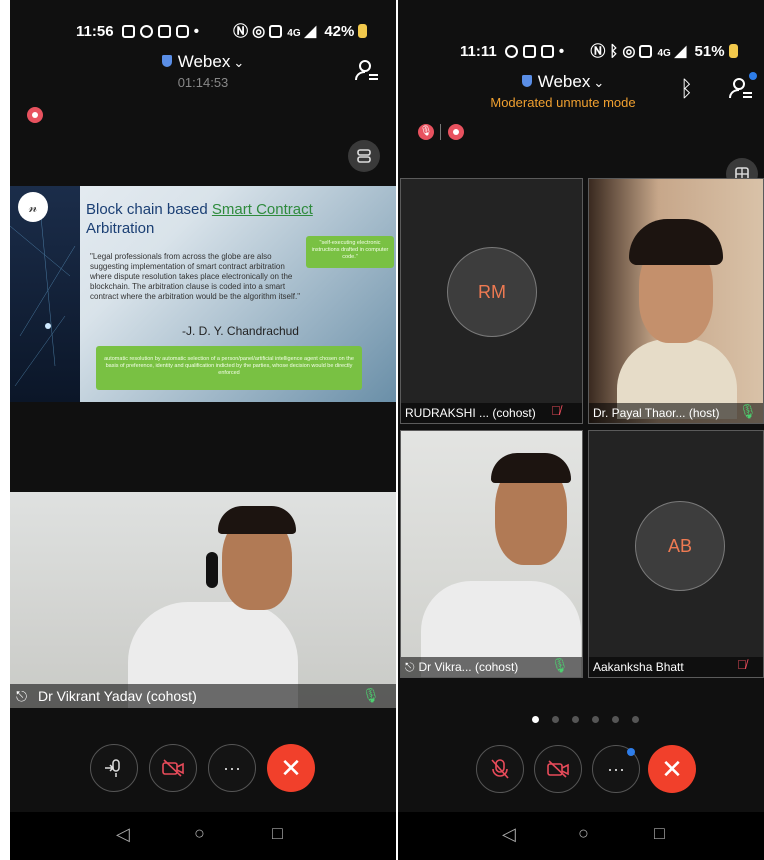 This screenshot has width=764, height=860. Describe the element at coordinates (753, 76) in the screenshot. I see `participants-badge` at that location.